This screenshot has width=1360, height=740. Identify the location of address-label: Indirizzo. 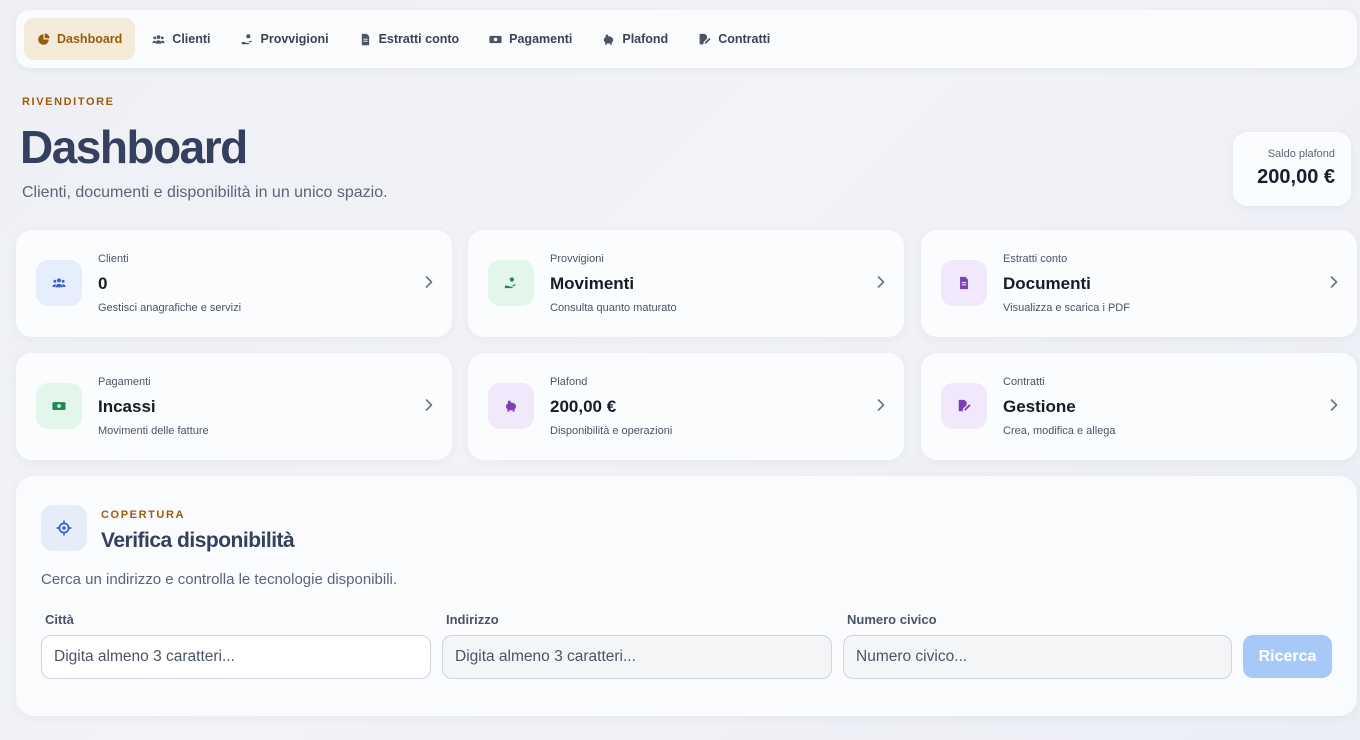
(472, 619).